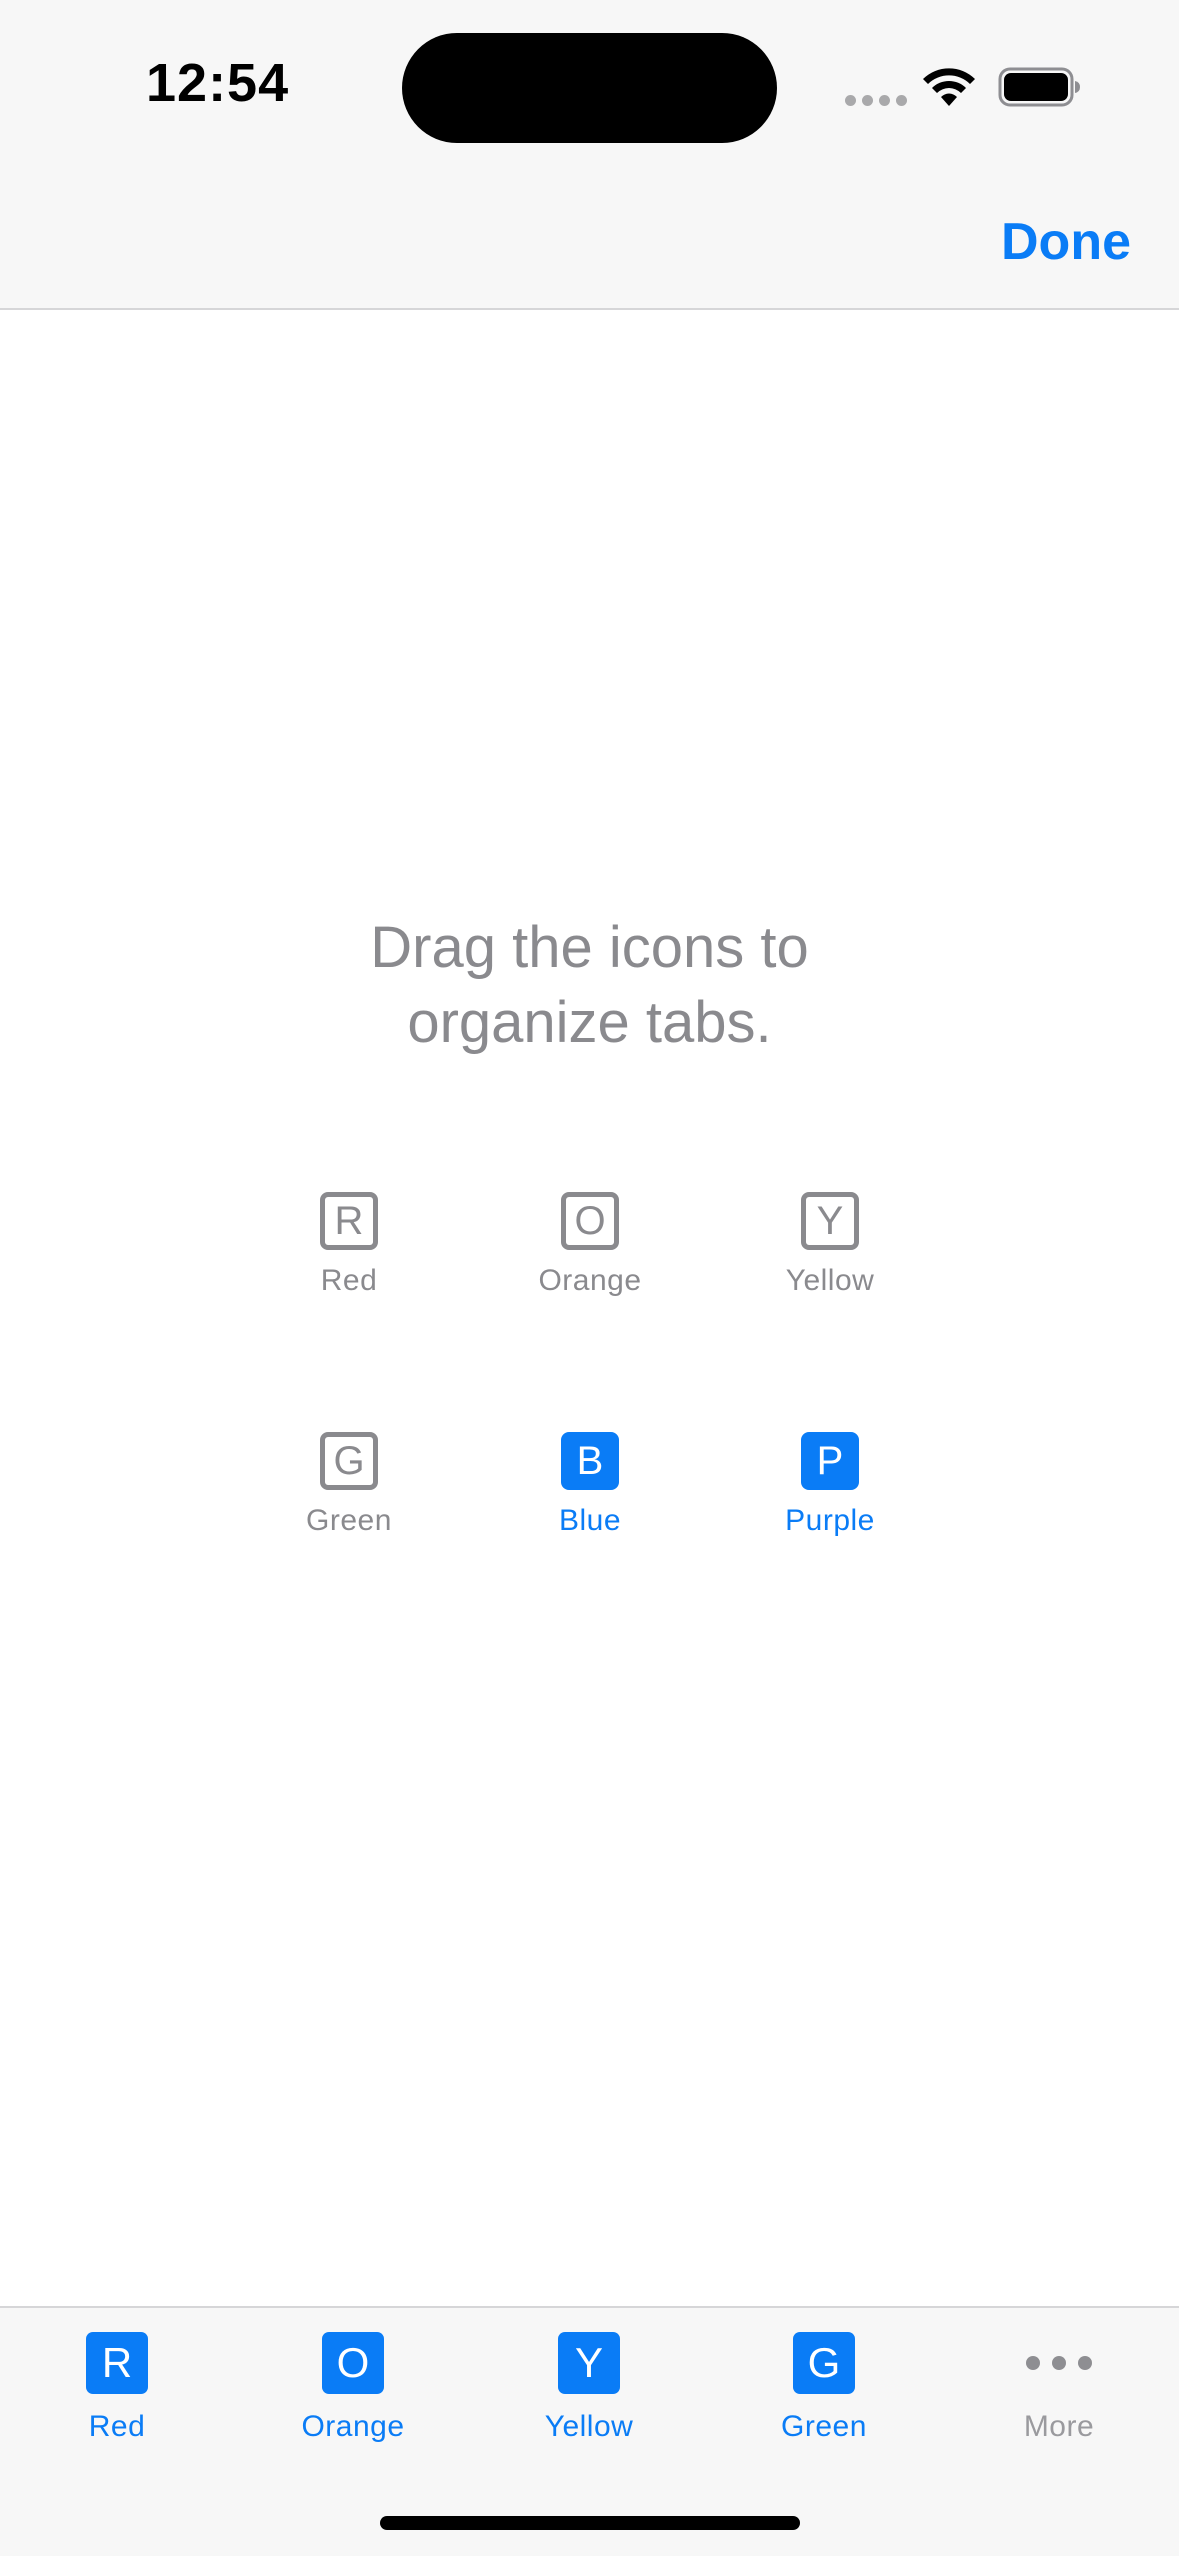  Describe the element at coordinates (830, 1461) in the screenshot. I see `purple-tab-icon: P` at that location.